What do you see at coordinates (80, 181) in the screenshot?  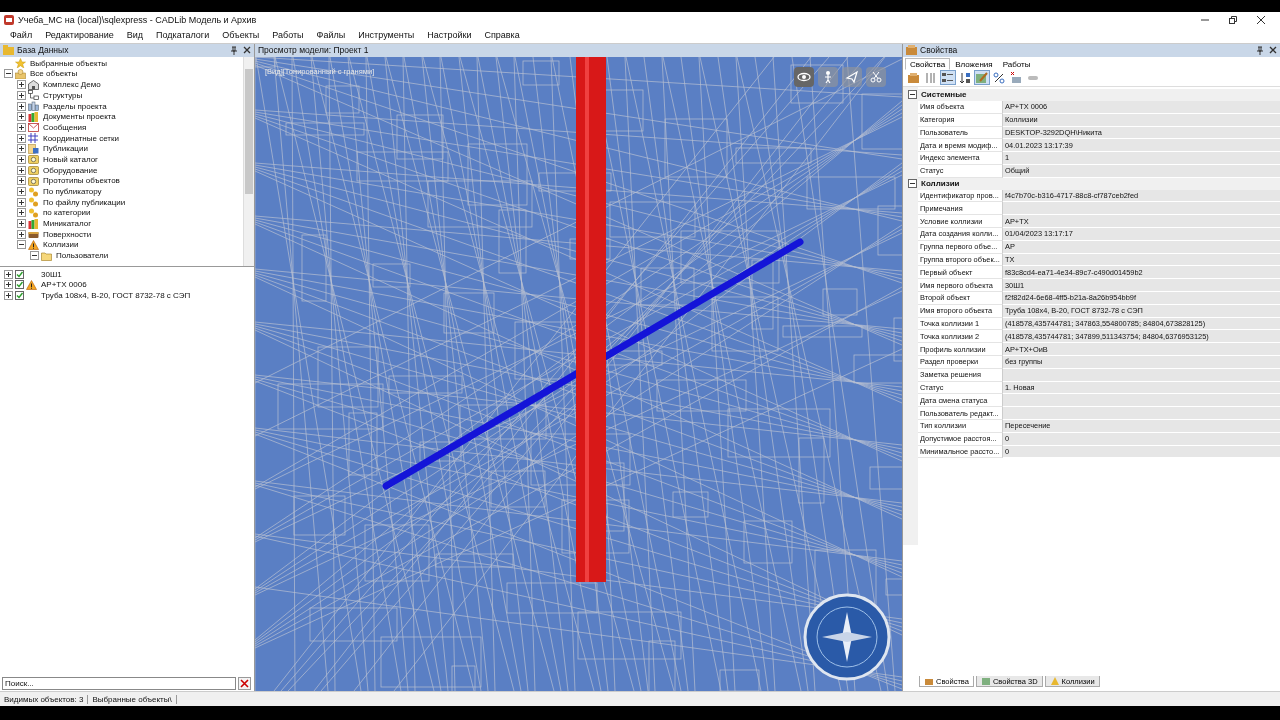 I see `tree-item: Прототипы объектов` at bounding box center [80, 181].